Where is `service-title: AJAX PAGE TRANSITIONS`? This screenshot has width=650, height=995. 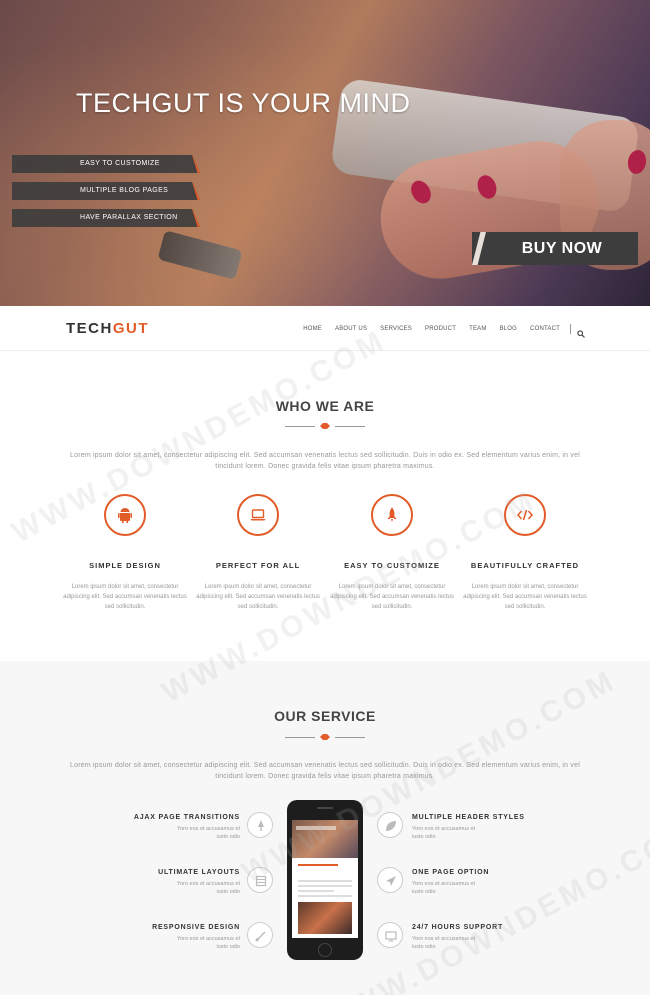
service-title: AJAX PAGE TRANSITIONS is located at coordinates (186, 817).